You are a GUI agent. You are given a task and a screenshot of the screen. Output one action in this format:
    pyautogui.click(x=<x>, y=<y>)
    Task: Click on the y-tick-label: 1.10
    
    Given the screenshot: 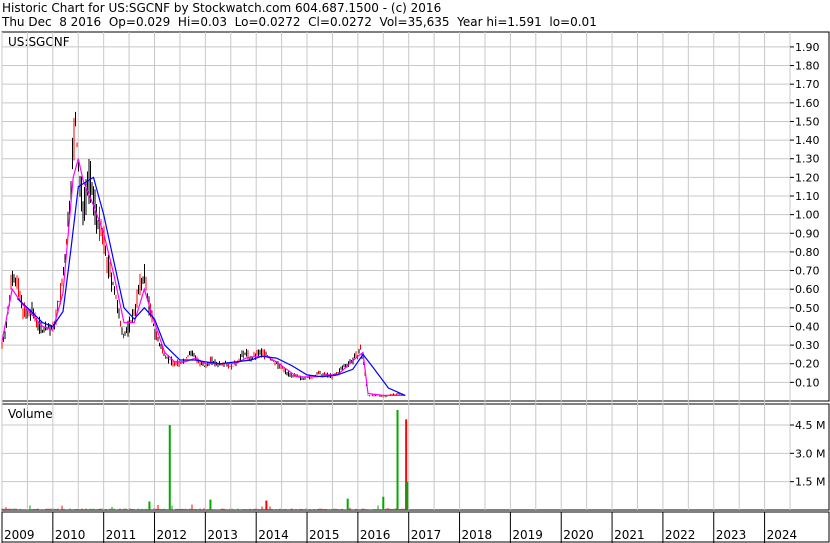 What is the action you would take?
    pyautogui.click(x=807, y=196)
    